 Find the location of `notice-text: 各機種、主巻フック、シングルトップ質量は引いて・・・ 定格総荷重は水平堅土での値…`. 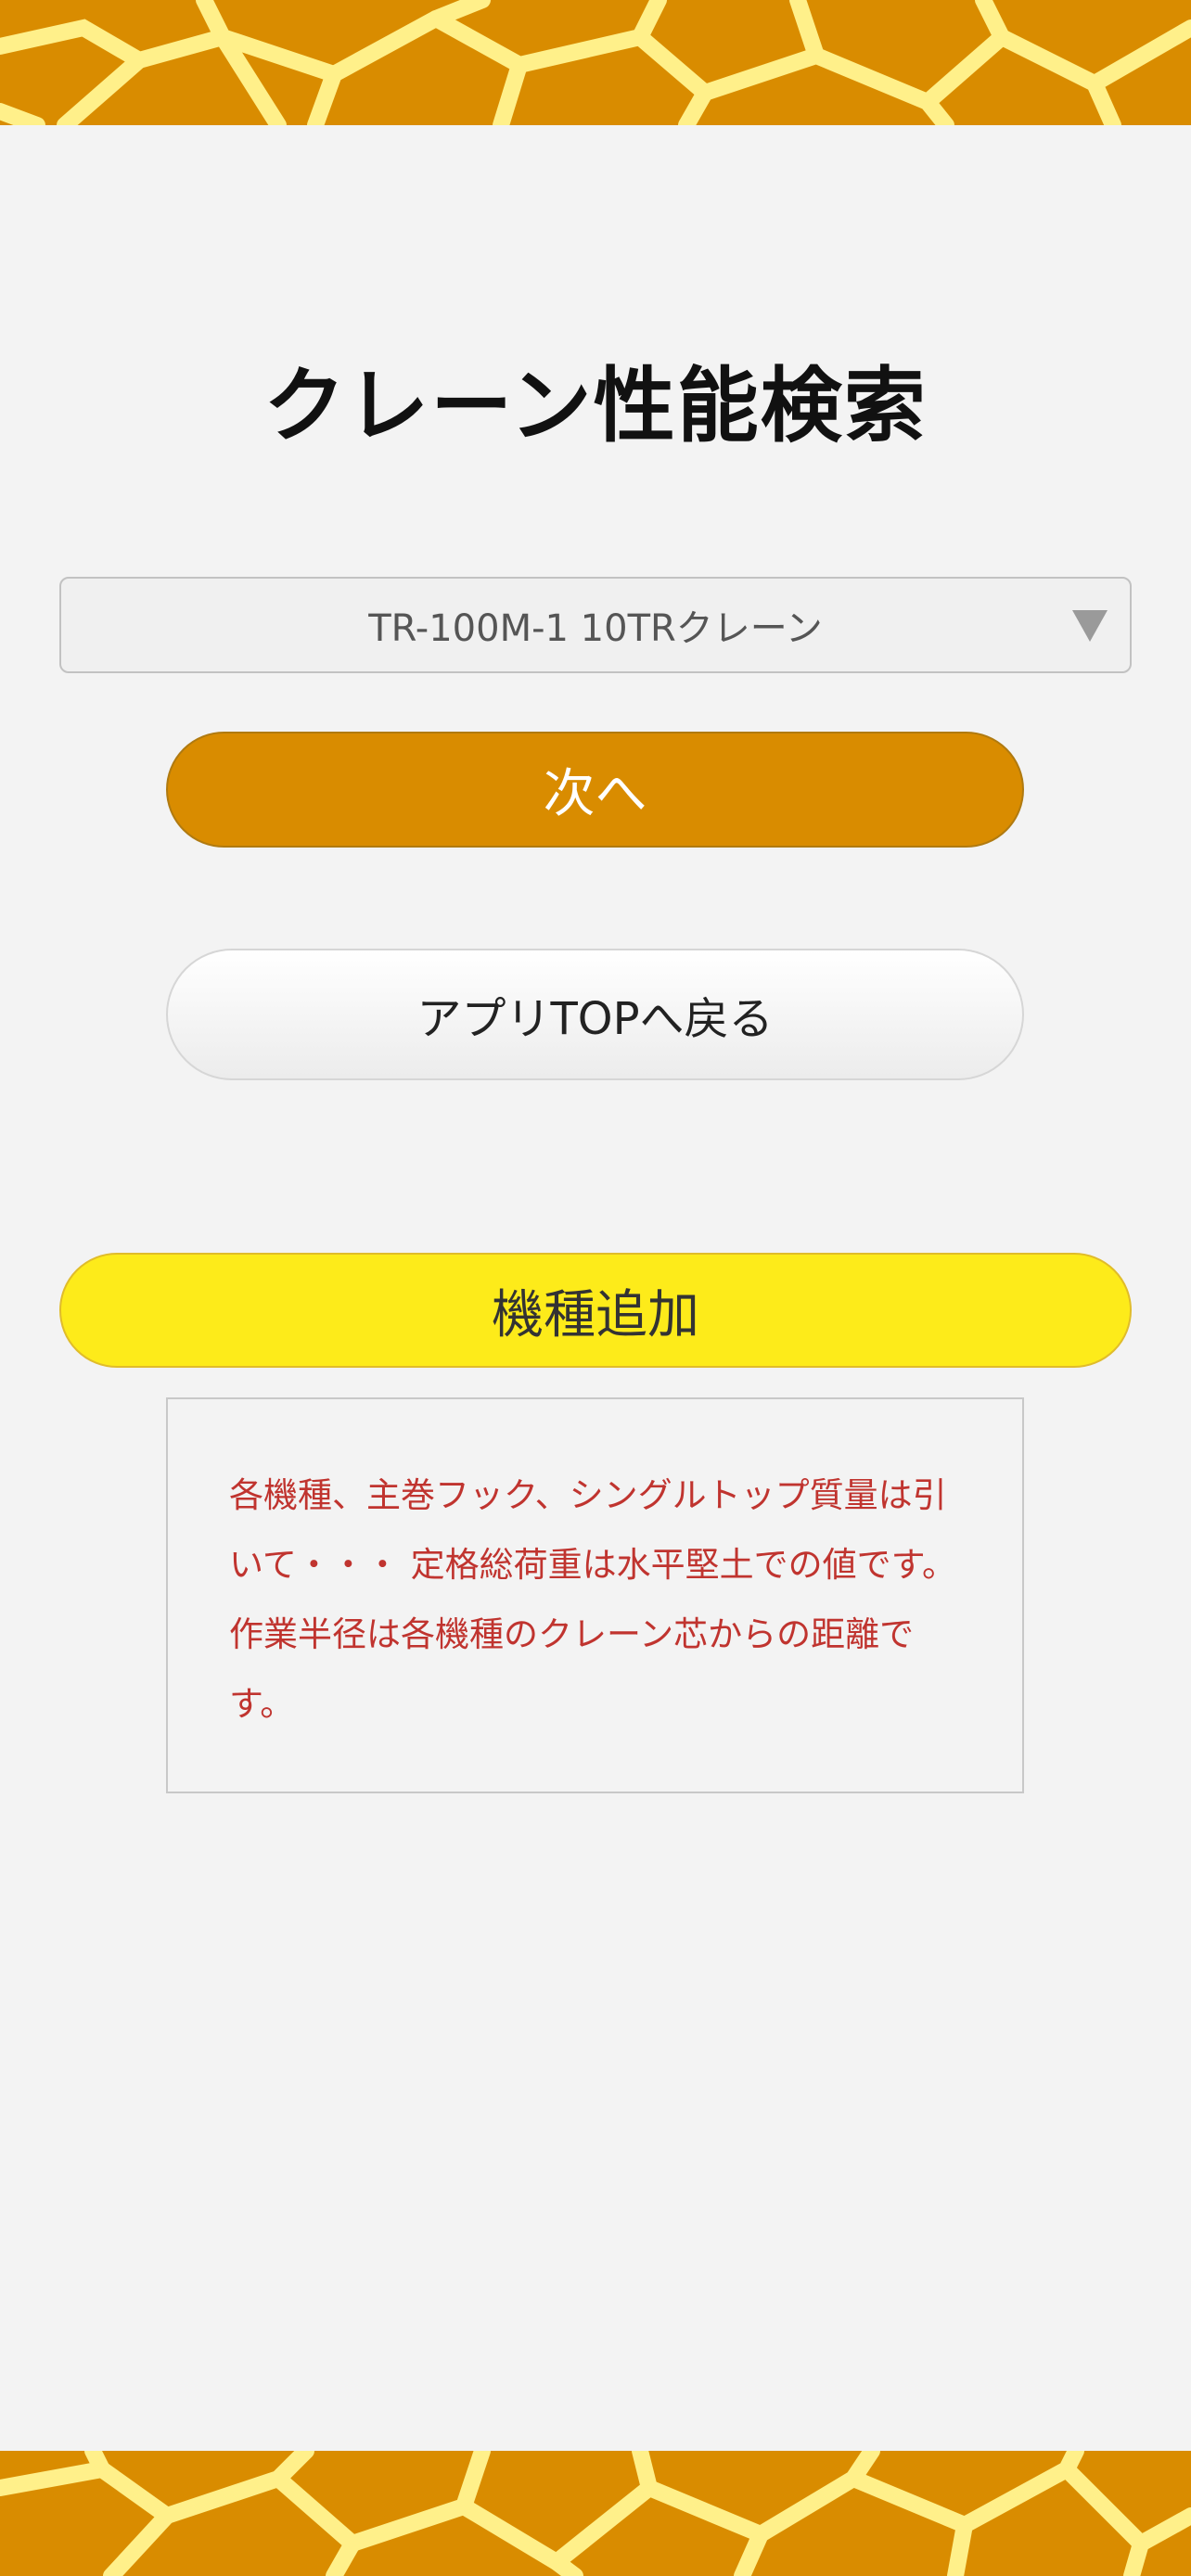

notice-text: 各機種、主巻フック、シングルトップ質量は引いて・・・ 定格総荷重は水平堅土での値… is located at coordinates (592, 1599).